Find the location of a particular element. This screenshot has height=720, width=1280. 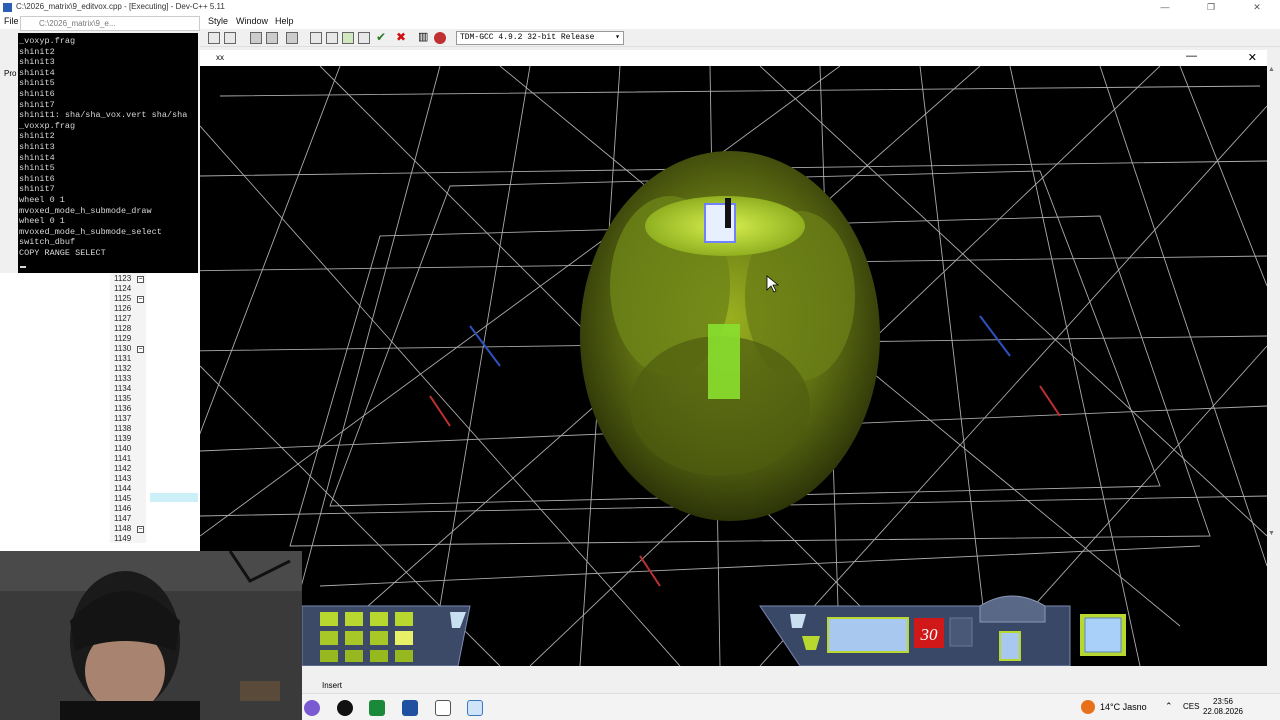

console-line: shinit3 is located at coordinates (37, 146).